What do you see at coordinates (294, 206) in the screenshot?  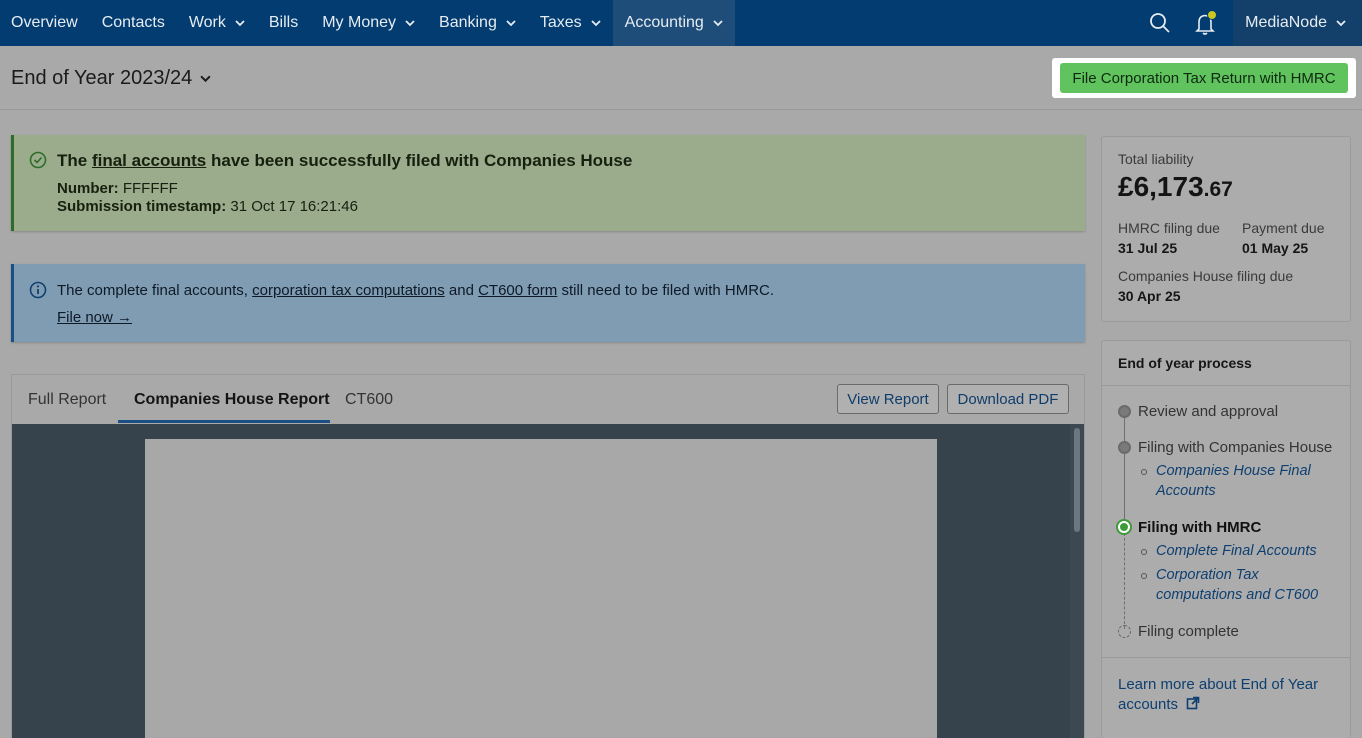 I see `timestamp-value: 31 Oct 17 16:21:46` at bounding box center [294, 206].